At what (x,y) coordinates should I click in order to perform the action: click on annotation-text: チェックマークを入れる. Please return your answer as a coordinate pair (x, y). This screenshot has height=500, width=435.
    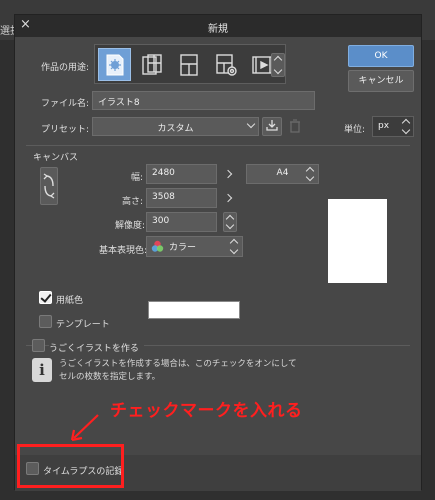
    Looking at the image, I should click on (206, 411).